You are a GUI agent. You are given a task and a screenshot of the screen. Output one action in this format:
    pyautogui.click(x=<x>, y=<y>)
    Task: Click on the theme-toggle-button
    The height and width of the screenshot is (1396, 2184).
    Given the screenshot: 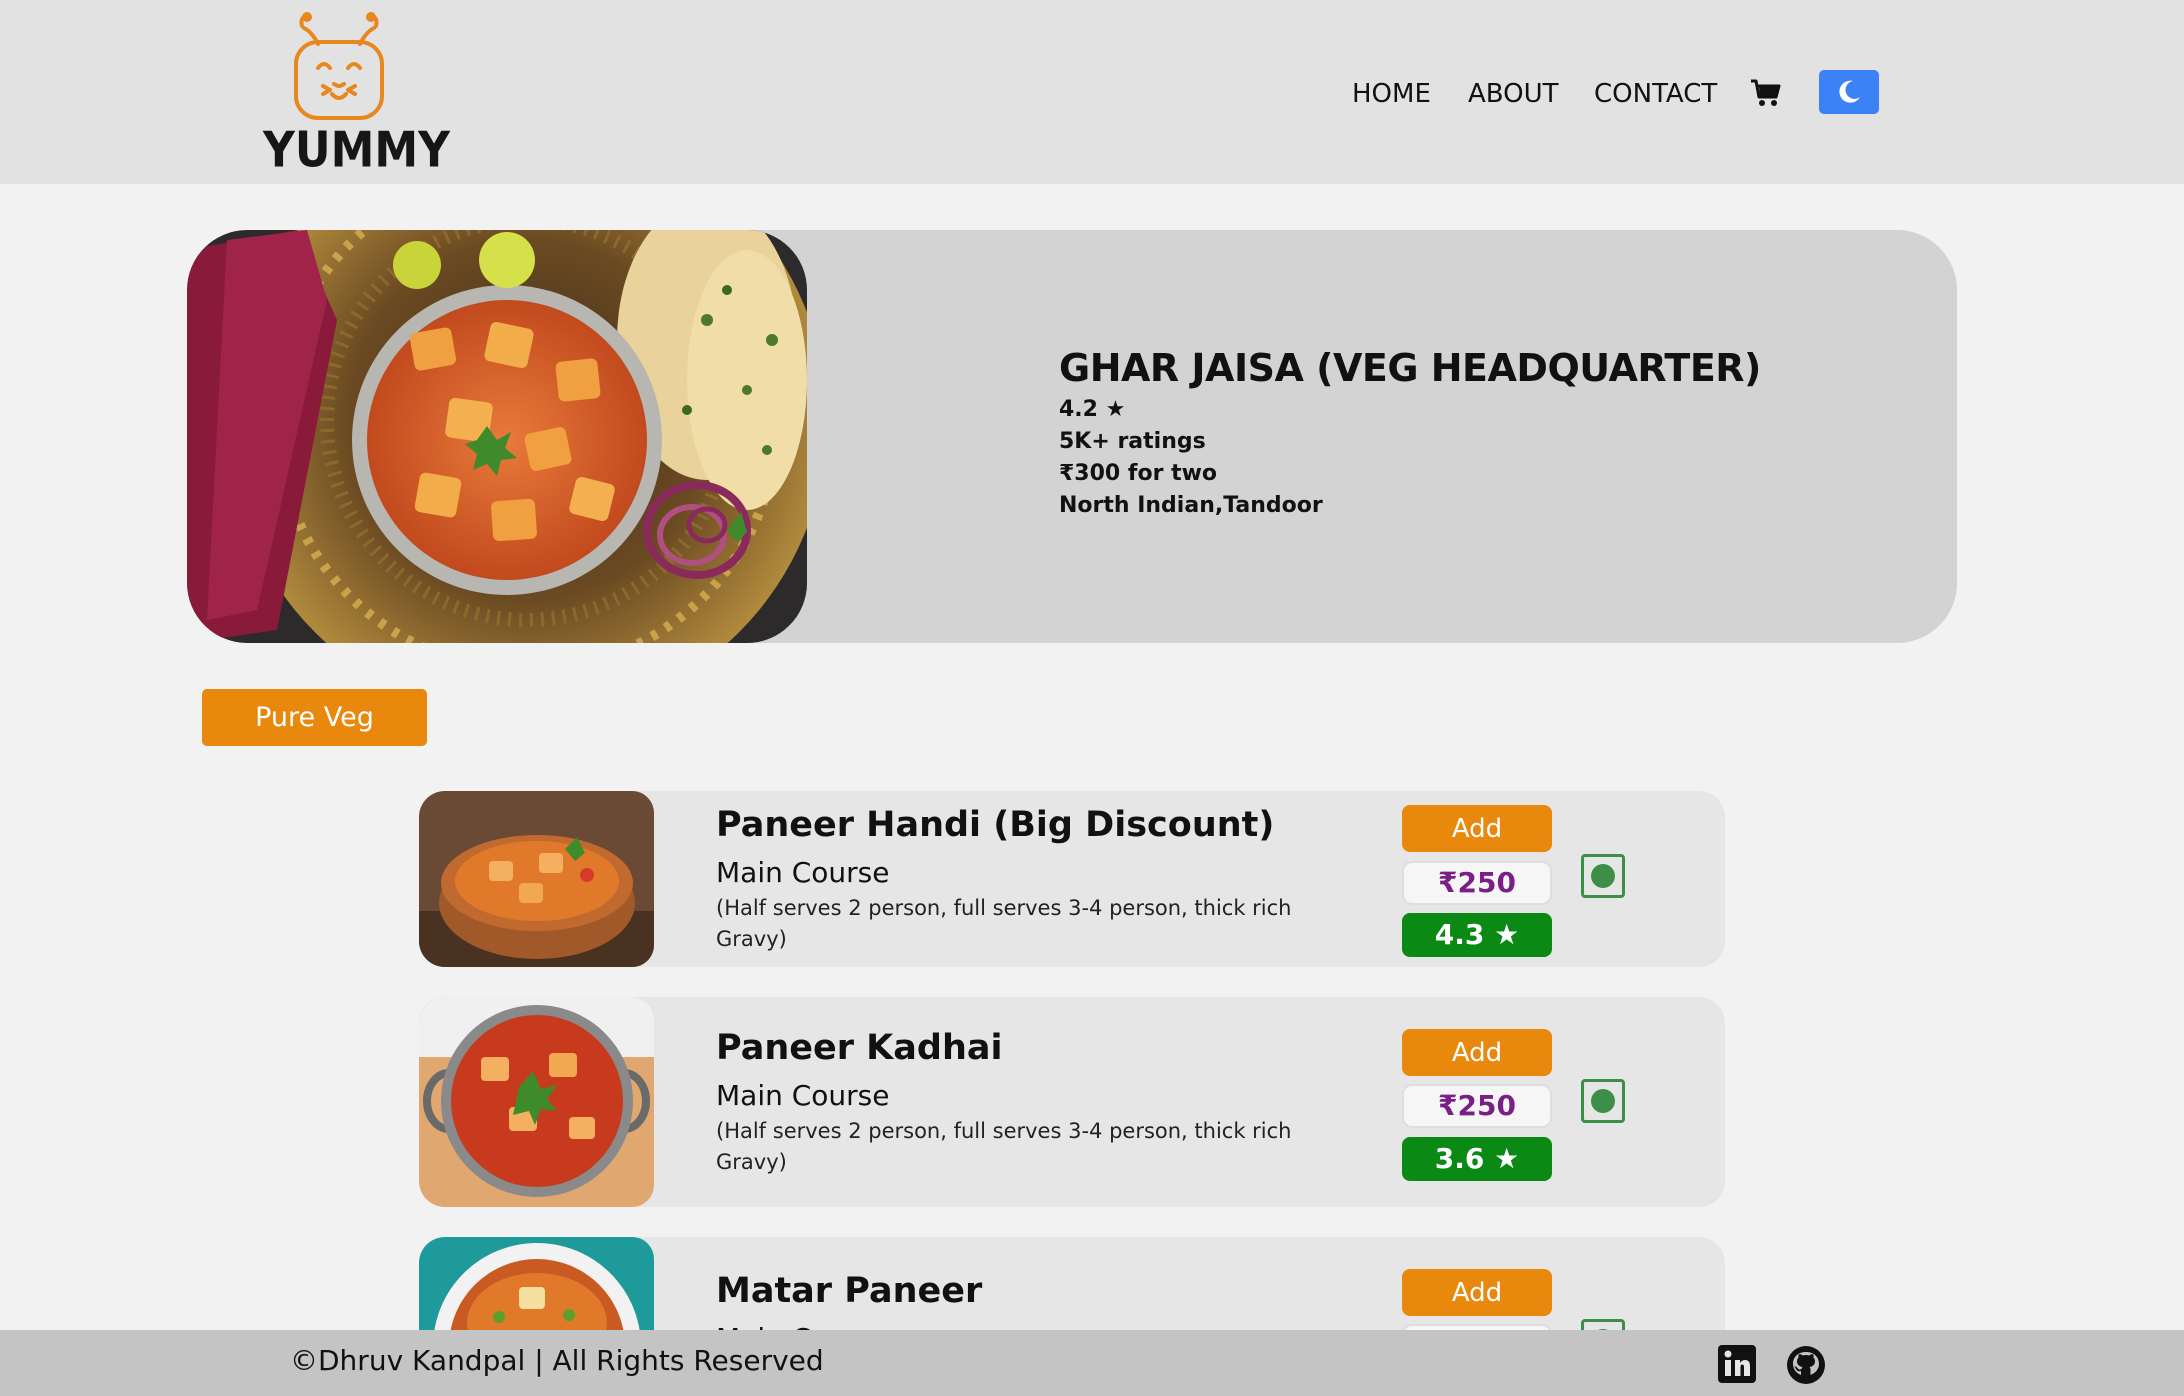 What is the action you would take?
    pyautogui.click(x=1849, y=92)
    